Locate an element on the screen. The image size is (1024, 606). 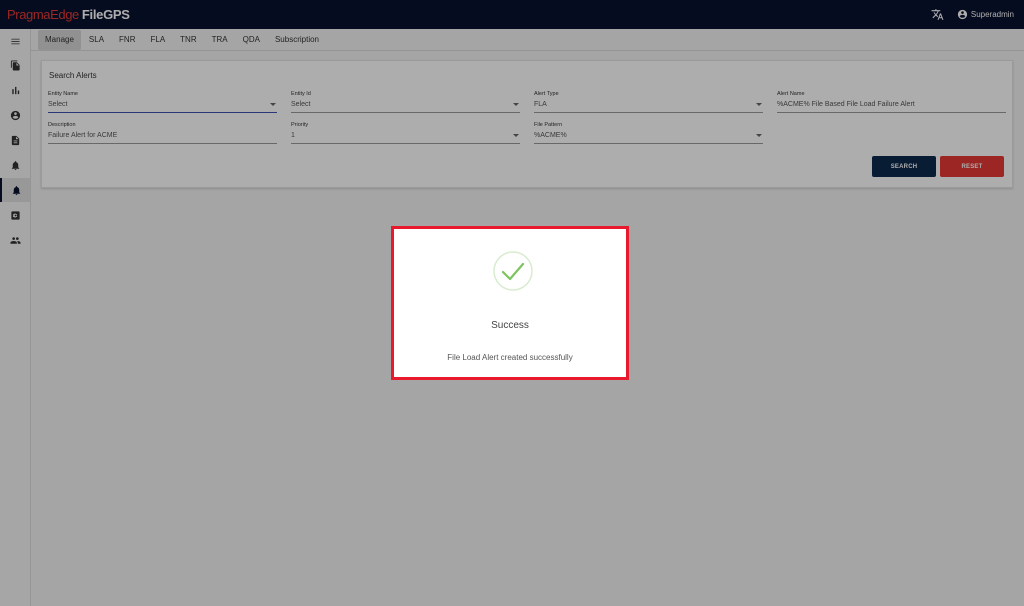
check-icon is located at coordinates (513, 271).